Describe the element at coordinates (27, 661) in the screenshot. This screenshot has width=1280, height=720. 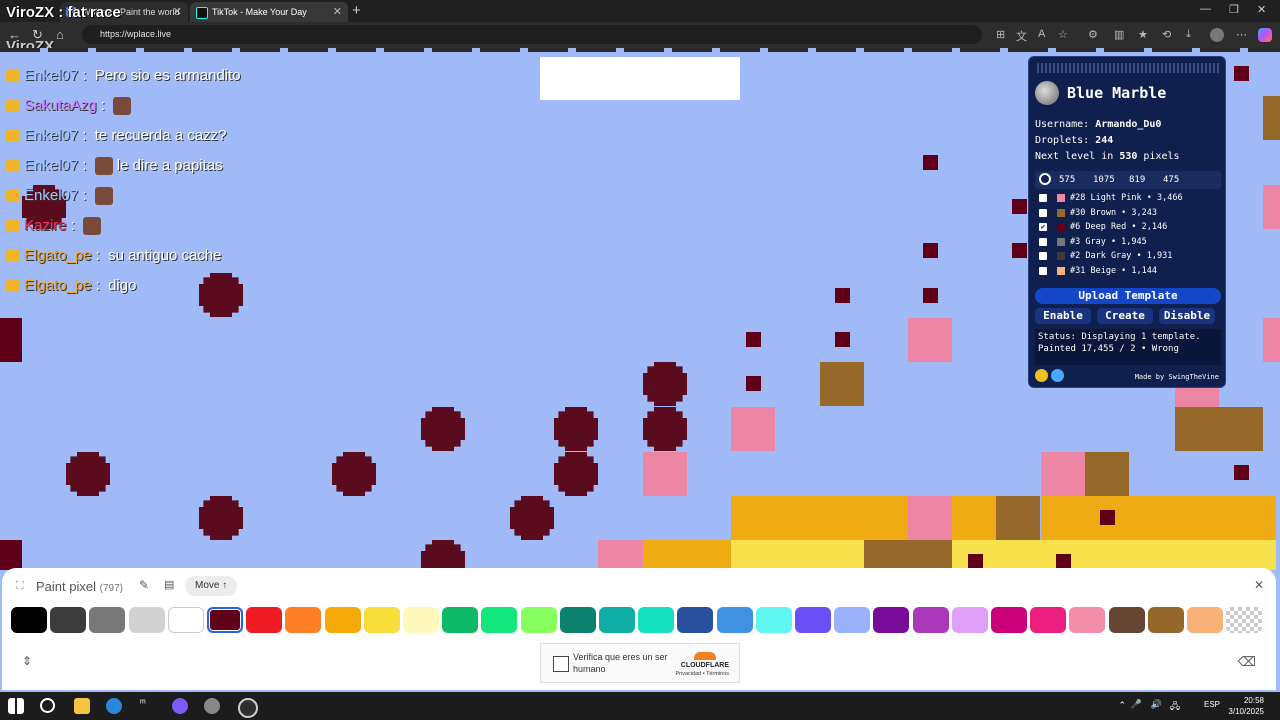
I see `expand-icon: ⇕` at that location.